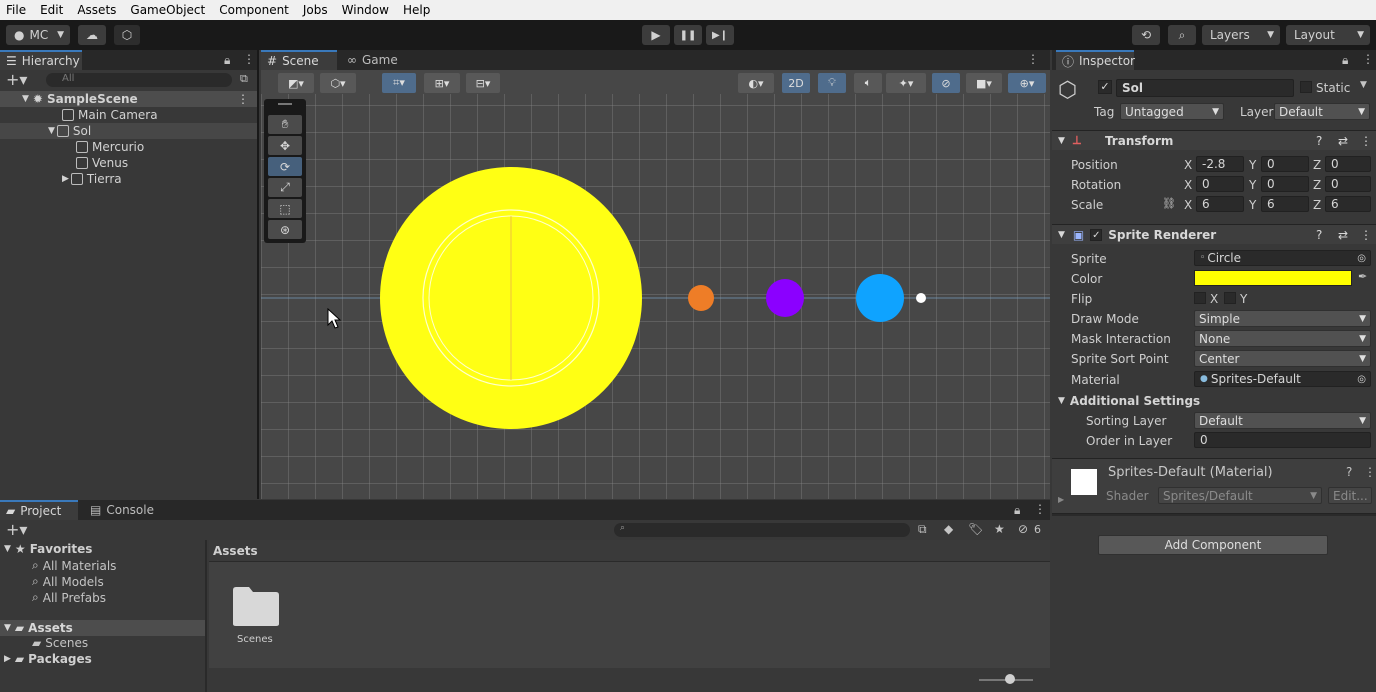  I want to click on folder-scenes: ▰ Scenes, so click(60, 643).